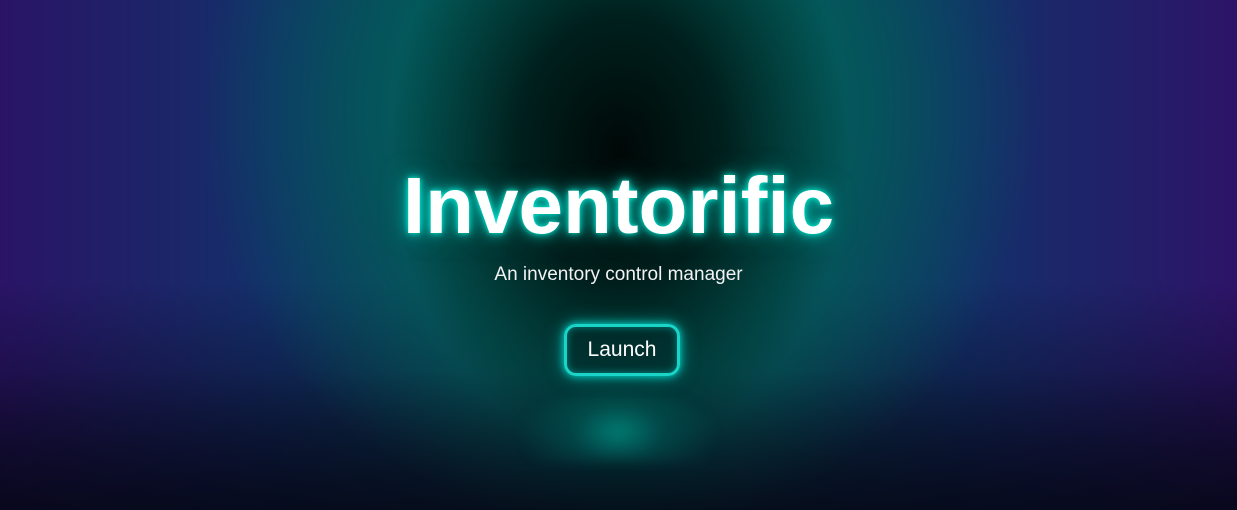 The width and height of the screenshot is (1237, 510). Describe the element at coordinates (618, 427) in the screenshot. I see `floor-glow` at that location.